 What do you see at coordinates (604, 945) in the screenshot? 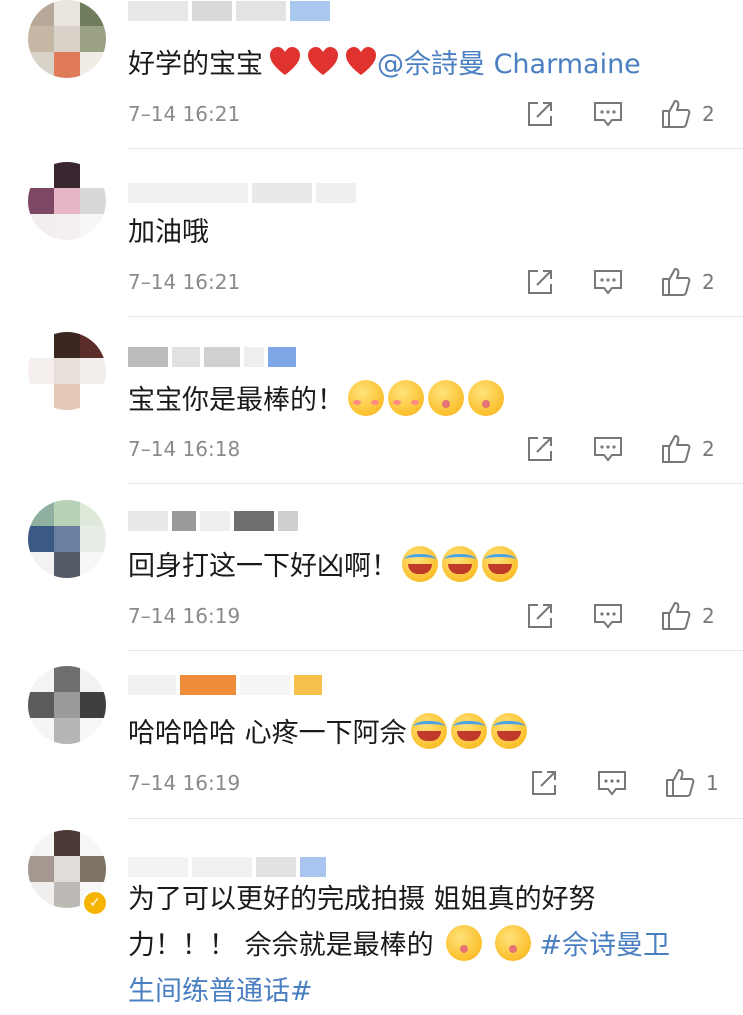
I see `hashtag-link: #佘诗曼卫` at bounding box center [604, 945].